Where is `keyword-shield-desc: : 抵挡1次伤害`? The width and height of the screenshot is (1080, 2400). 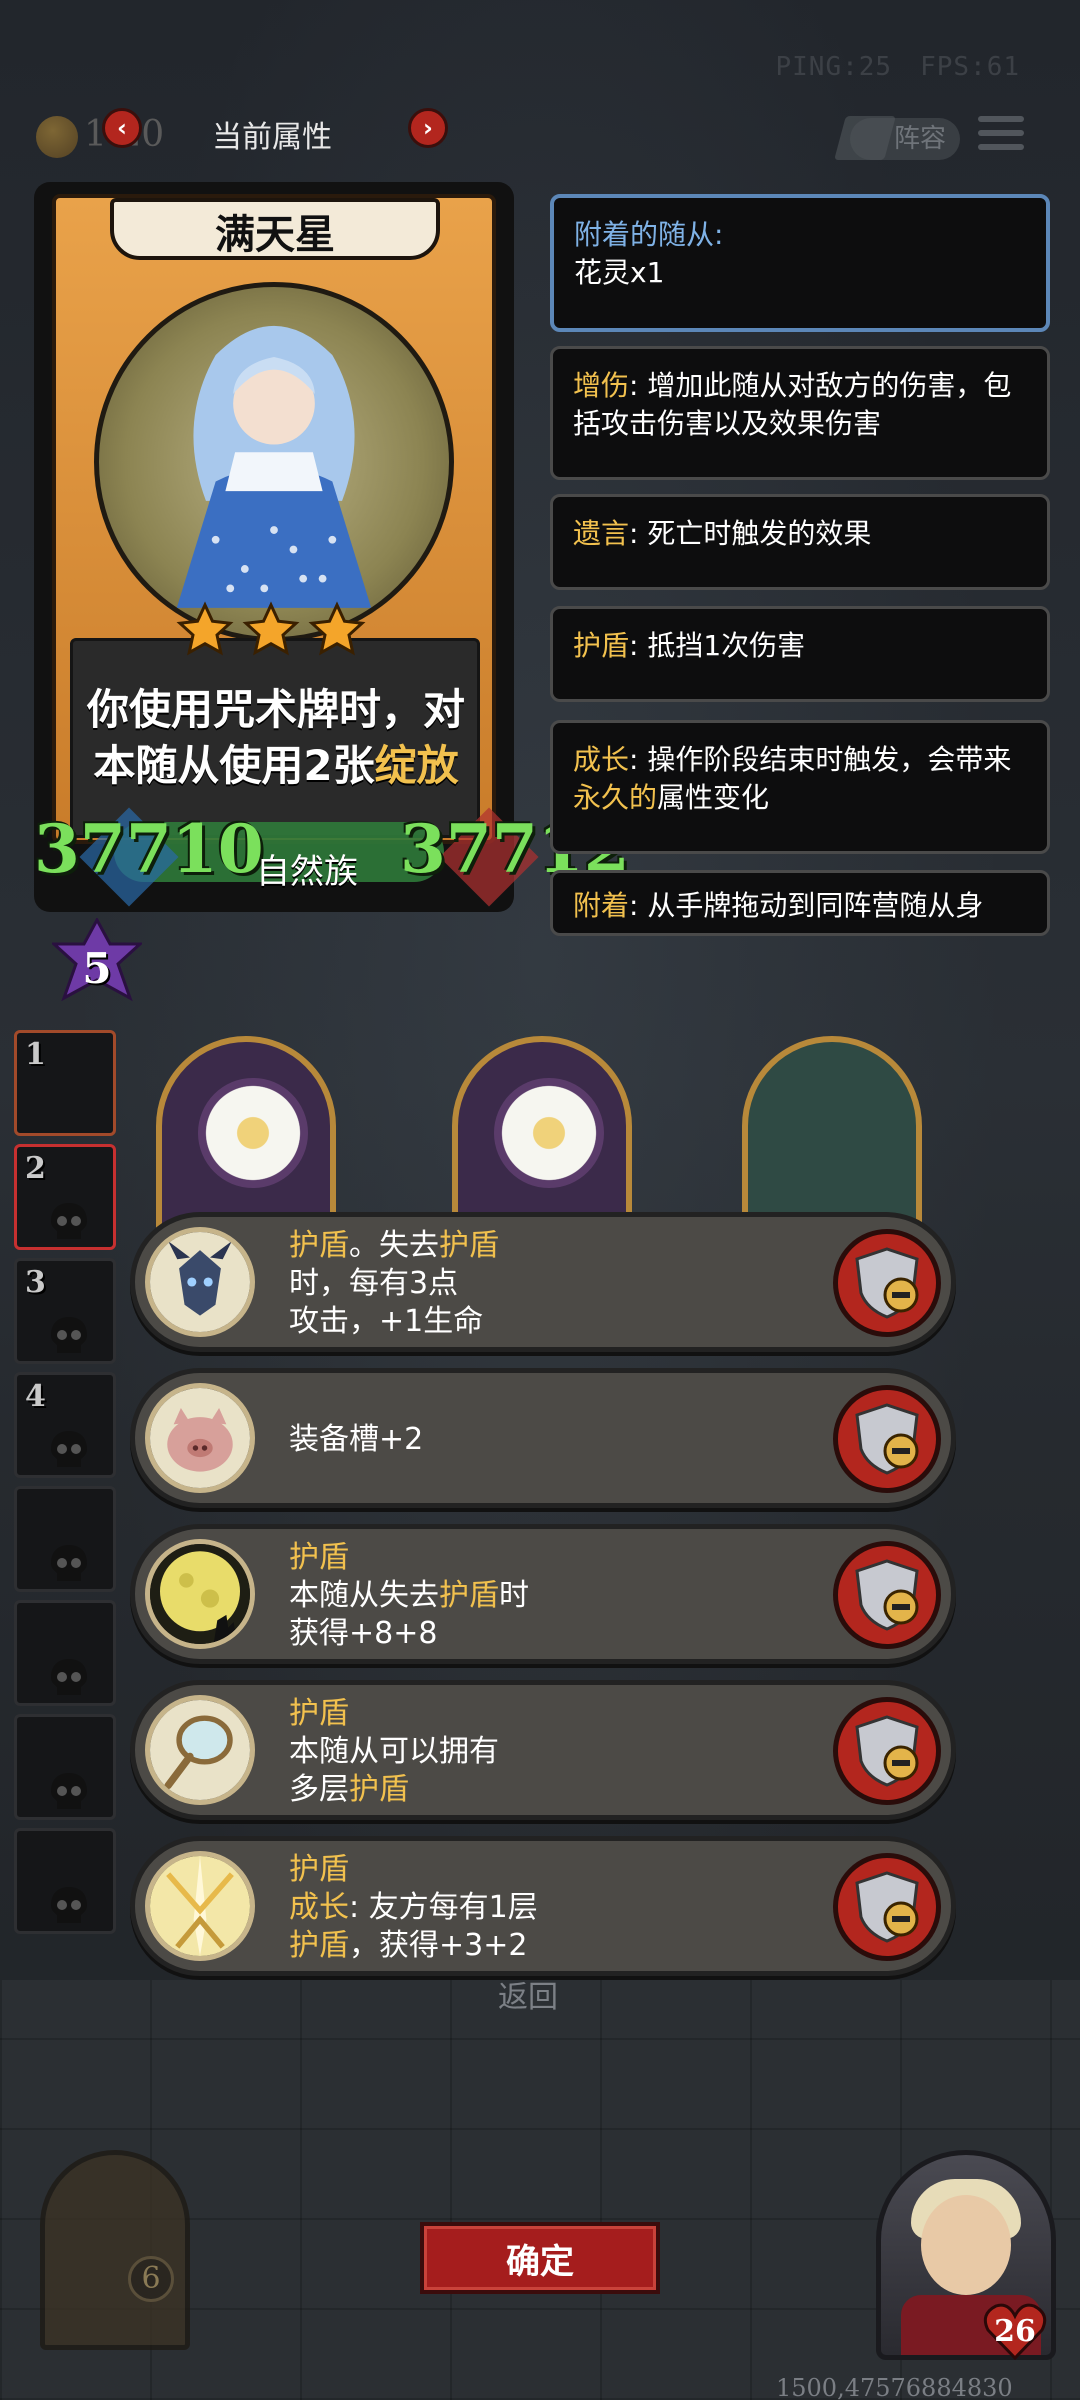
keyword-shield-desc: : 抵挡1次伤害 is located at coordinates (717, 645).